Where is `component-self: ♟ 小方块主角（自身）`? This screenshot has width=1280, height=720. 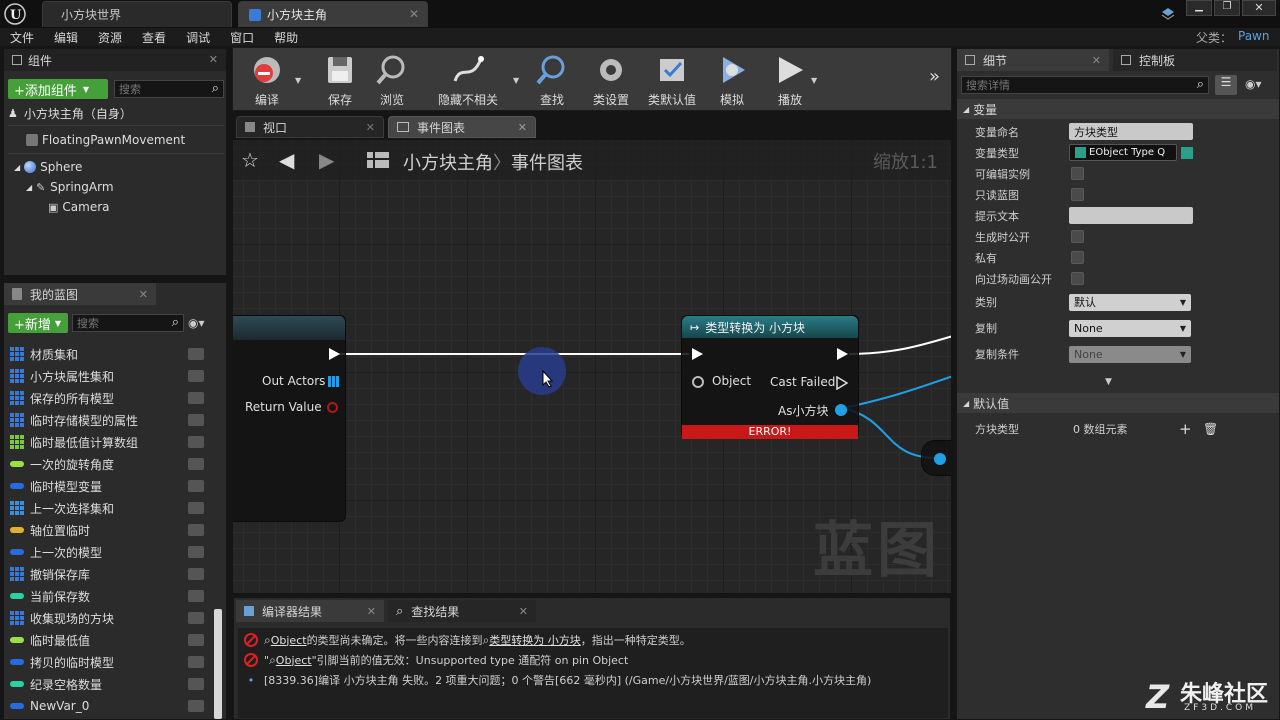
component-self: ♟ 小方块主角（自身） is located at coordinates (116, 113).